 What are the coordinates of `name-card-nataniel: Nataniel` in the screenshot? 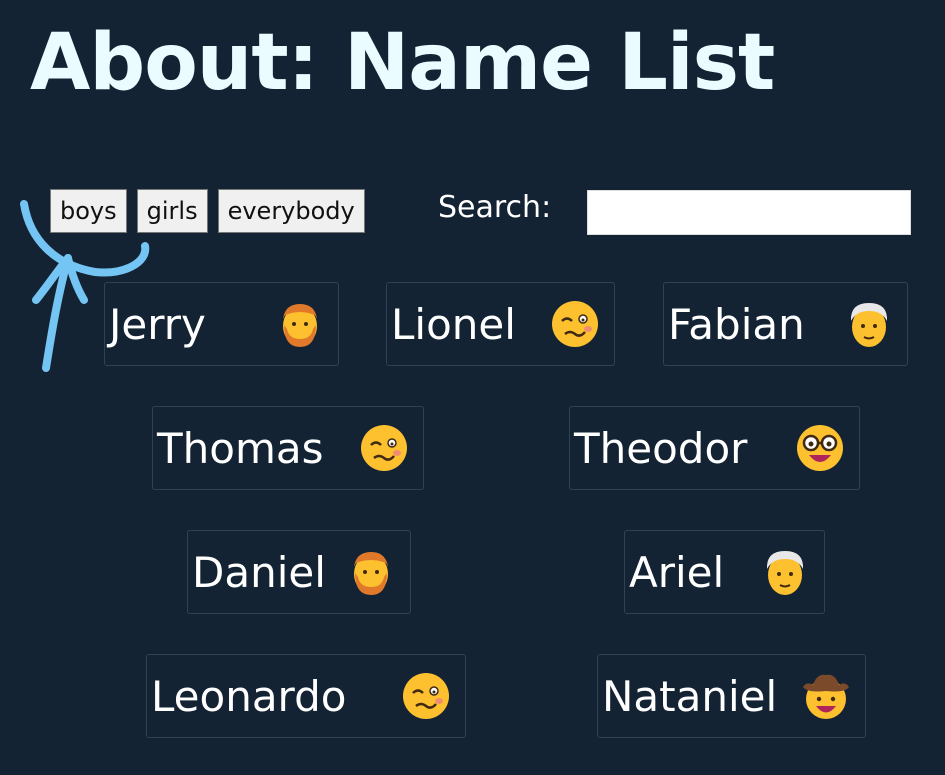 It's located at (731, 696).